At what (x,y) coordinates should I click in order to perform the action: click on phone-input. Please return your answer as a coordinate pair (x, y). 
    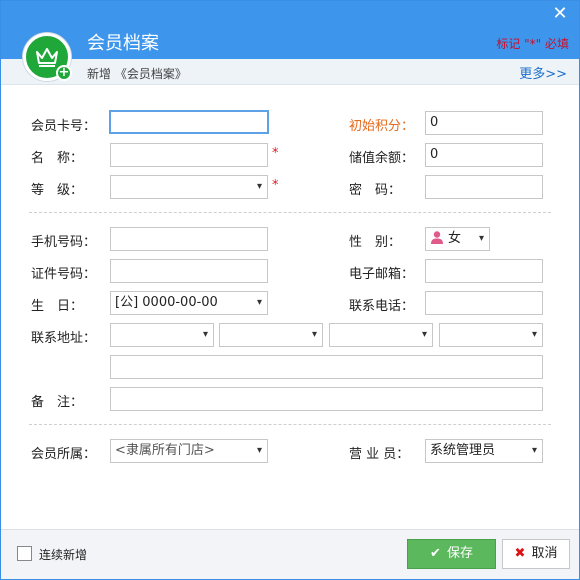
    Looking at the image, I should click on (189, 239).